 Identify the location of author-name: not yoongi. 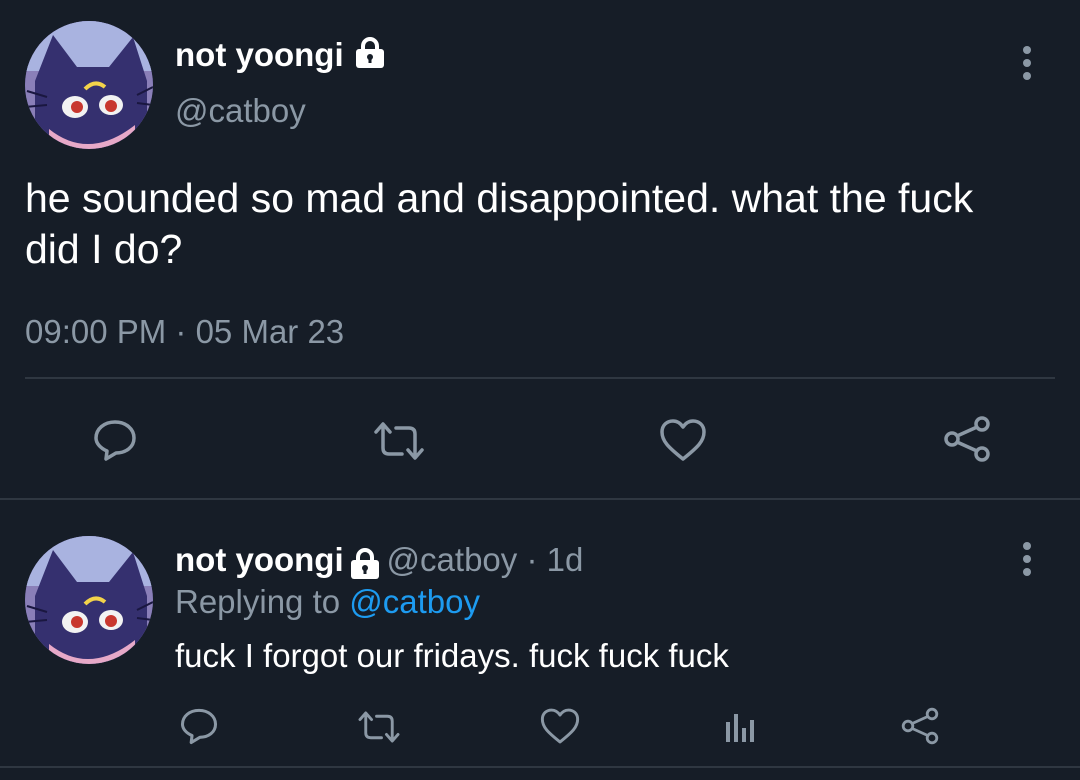
(281, 56).